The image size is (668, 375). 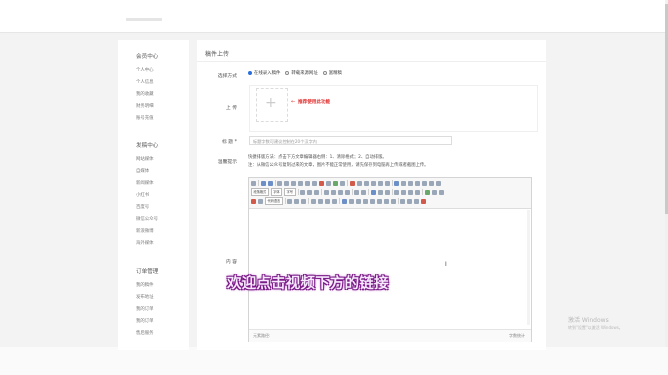 I want to click on emotion-icon, so click(x=442, y=192).